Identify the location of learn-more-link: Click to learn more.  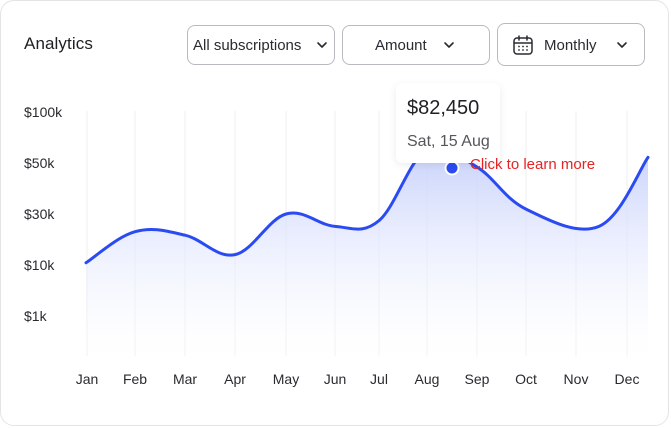
(532, 164).